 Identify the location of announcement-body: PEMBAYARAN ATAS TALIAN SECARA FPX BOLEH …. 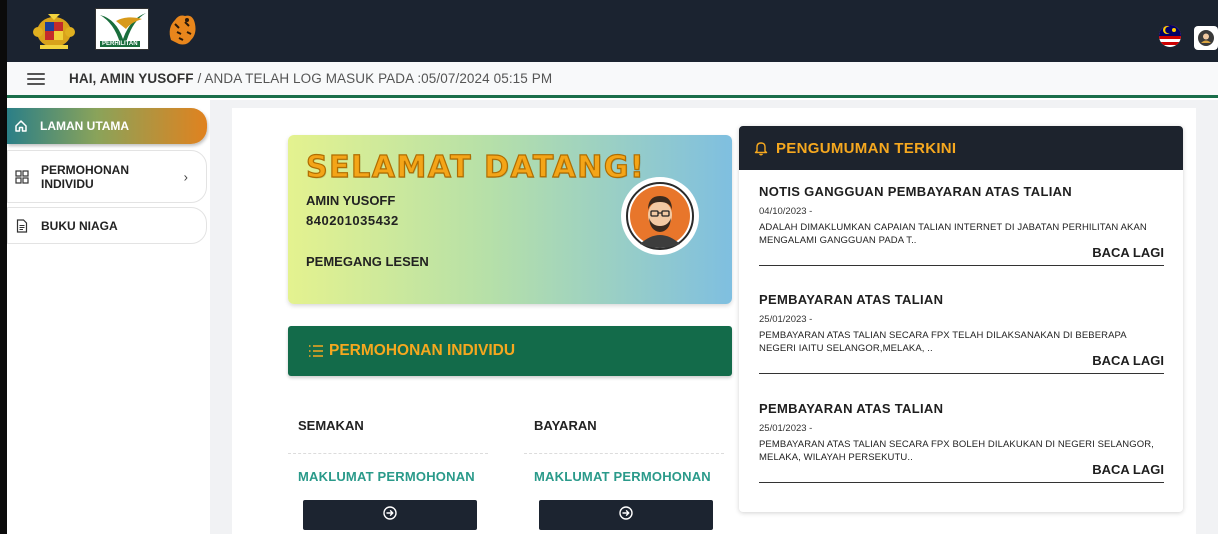
(956, 451).